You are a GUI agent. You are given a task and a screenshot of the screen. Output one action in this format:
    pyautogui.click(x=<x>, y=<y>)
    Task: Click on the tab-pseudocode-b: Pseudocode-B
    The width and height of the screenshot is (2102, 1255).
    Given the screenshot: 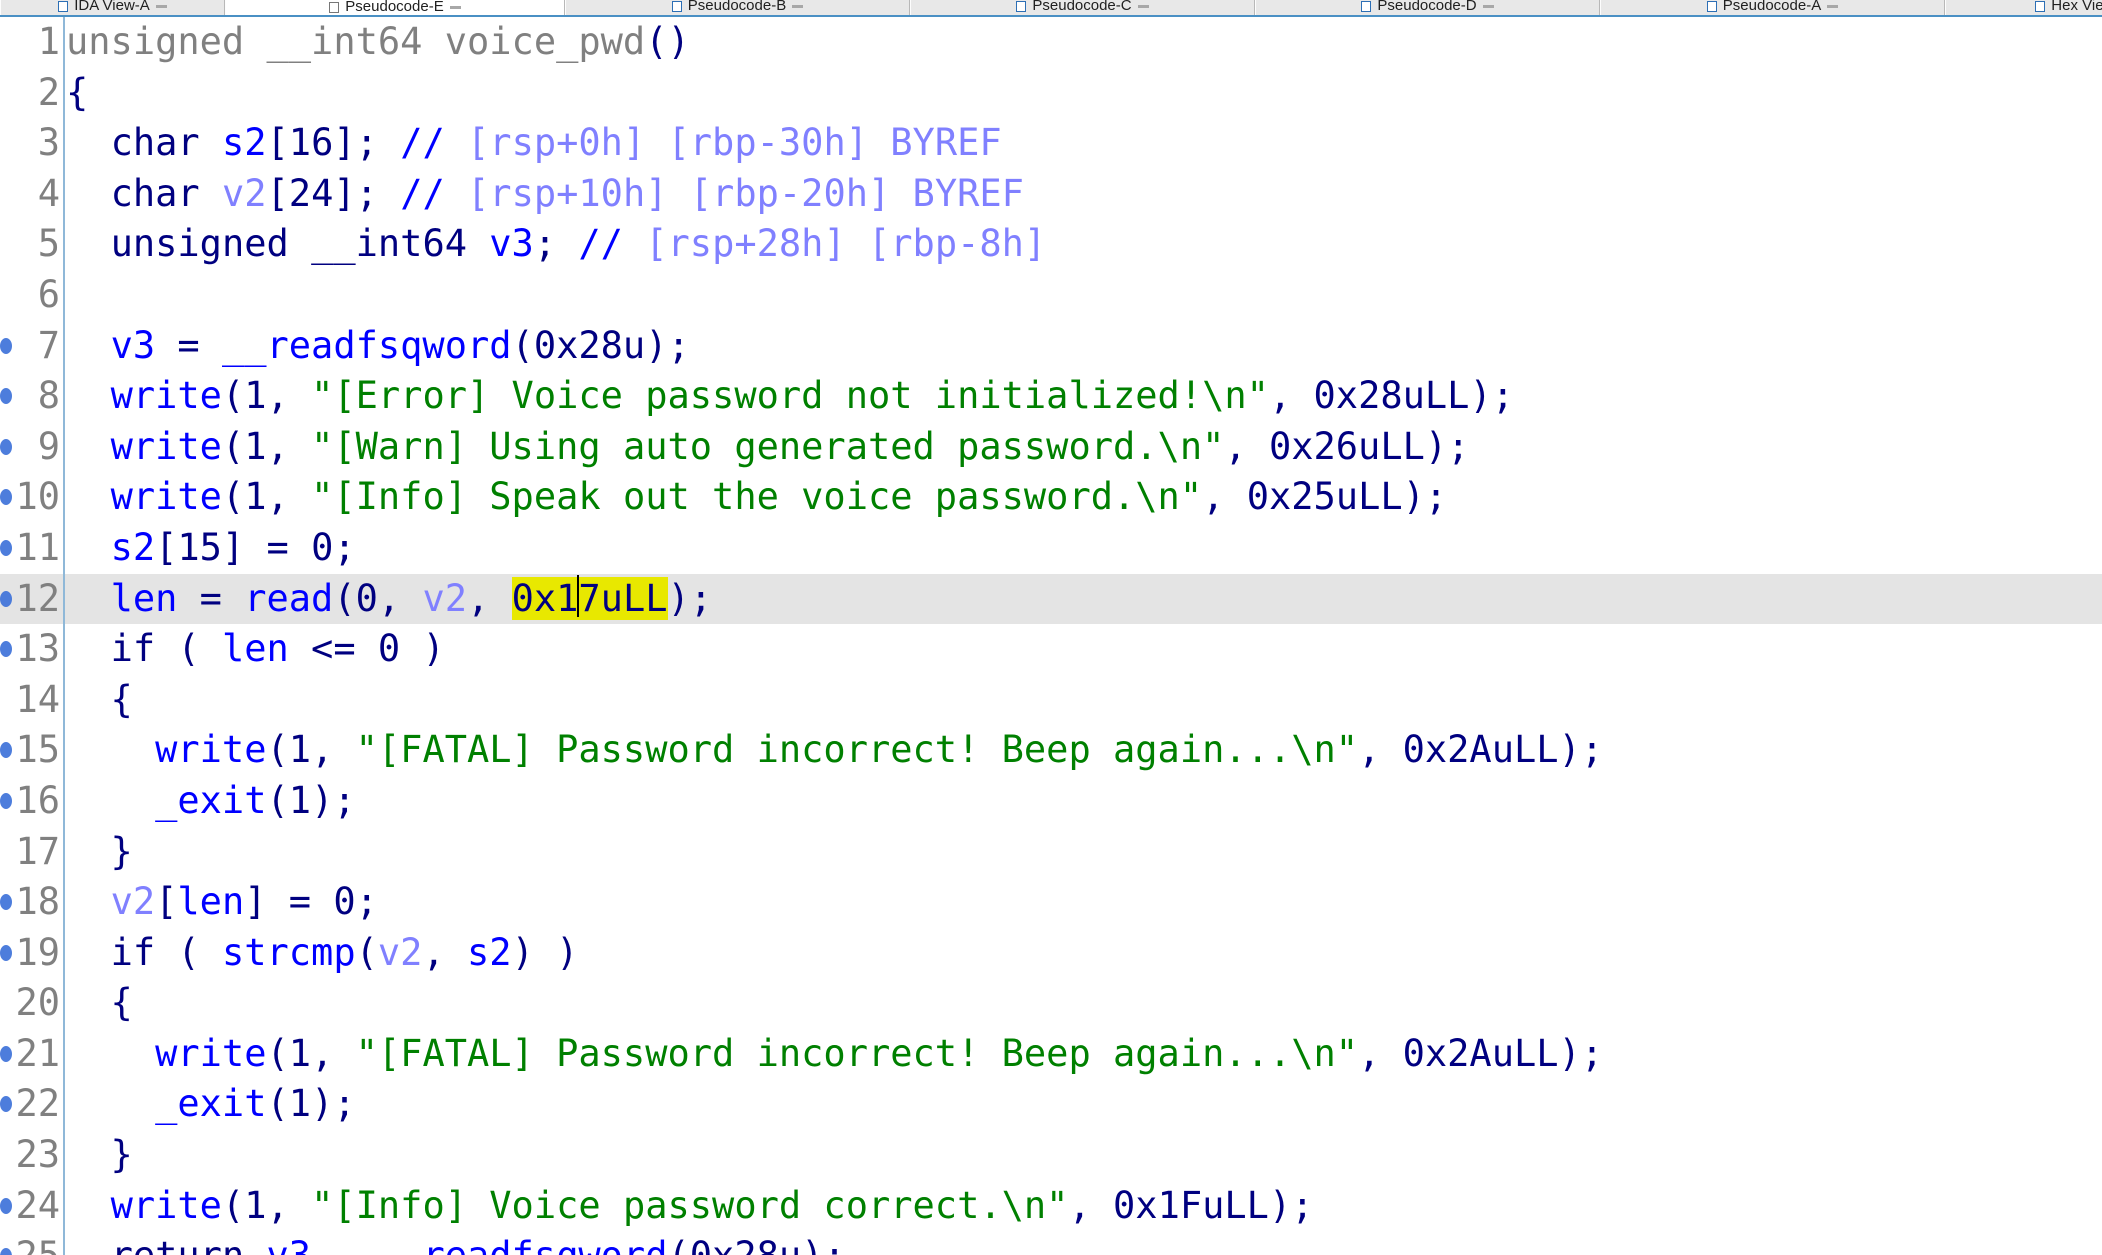 What is the action you would take?
    pyautogui.click(x=737, y=7)
    